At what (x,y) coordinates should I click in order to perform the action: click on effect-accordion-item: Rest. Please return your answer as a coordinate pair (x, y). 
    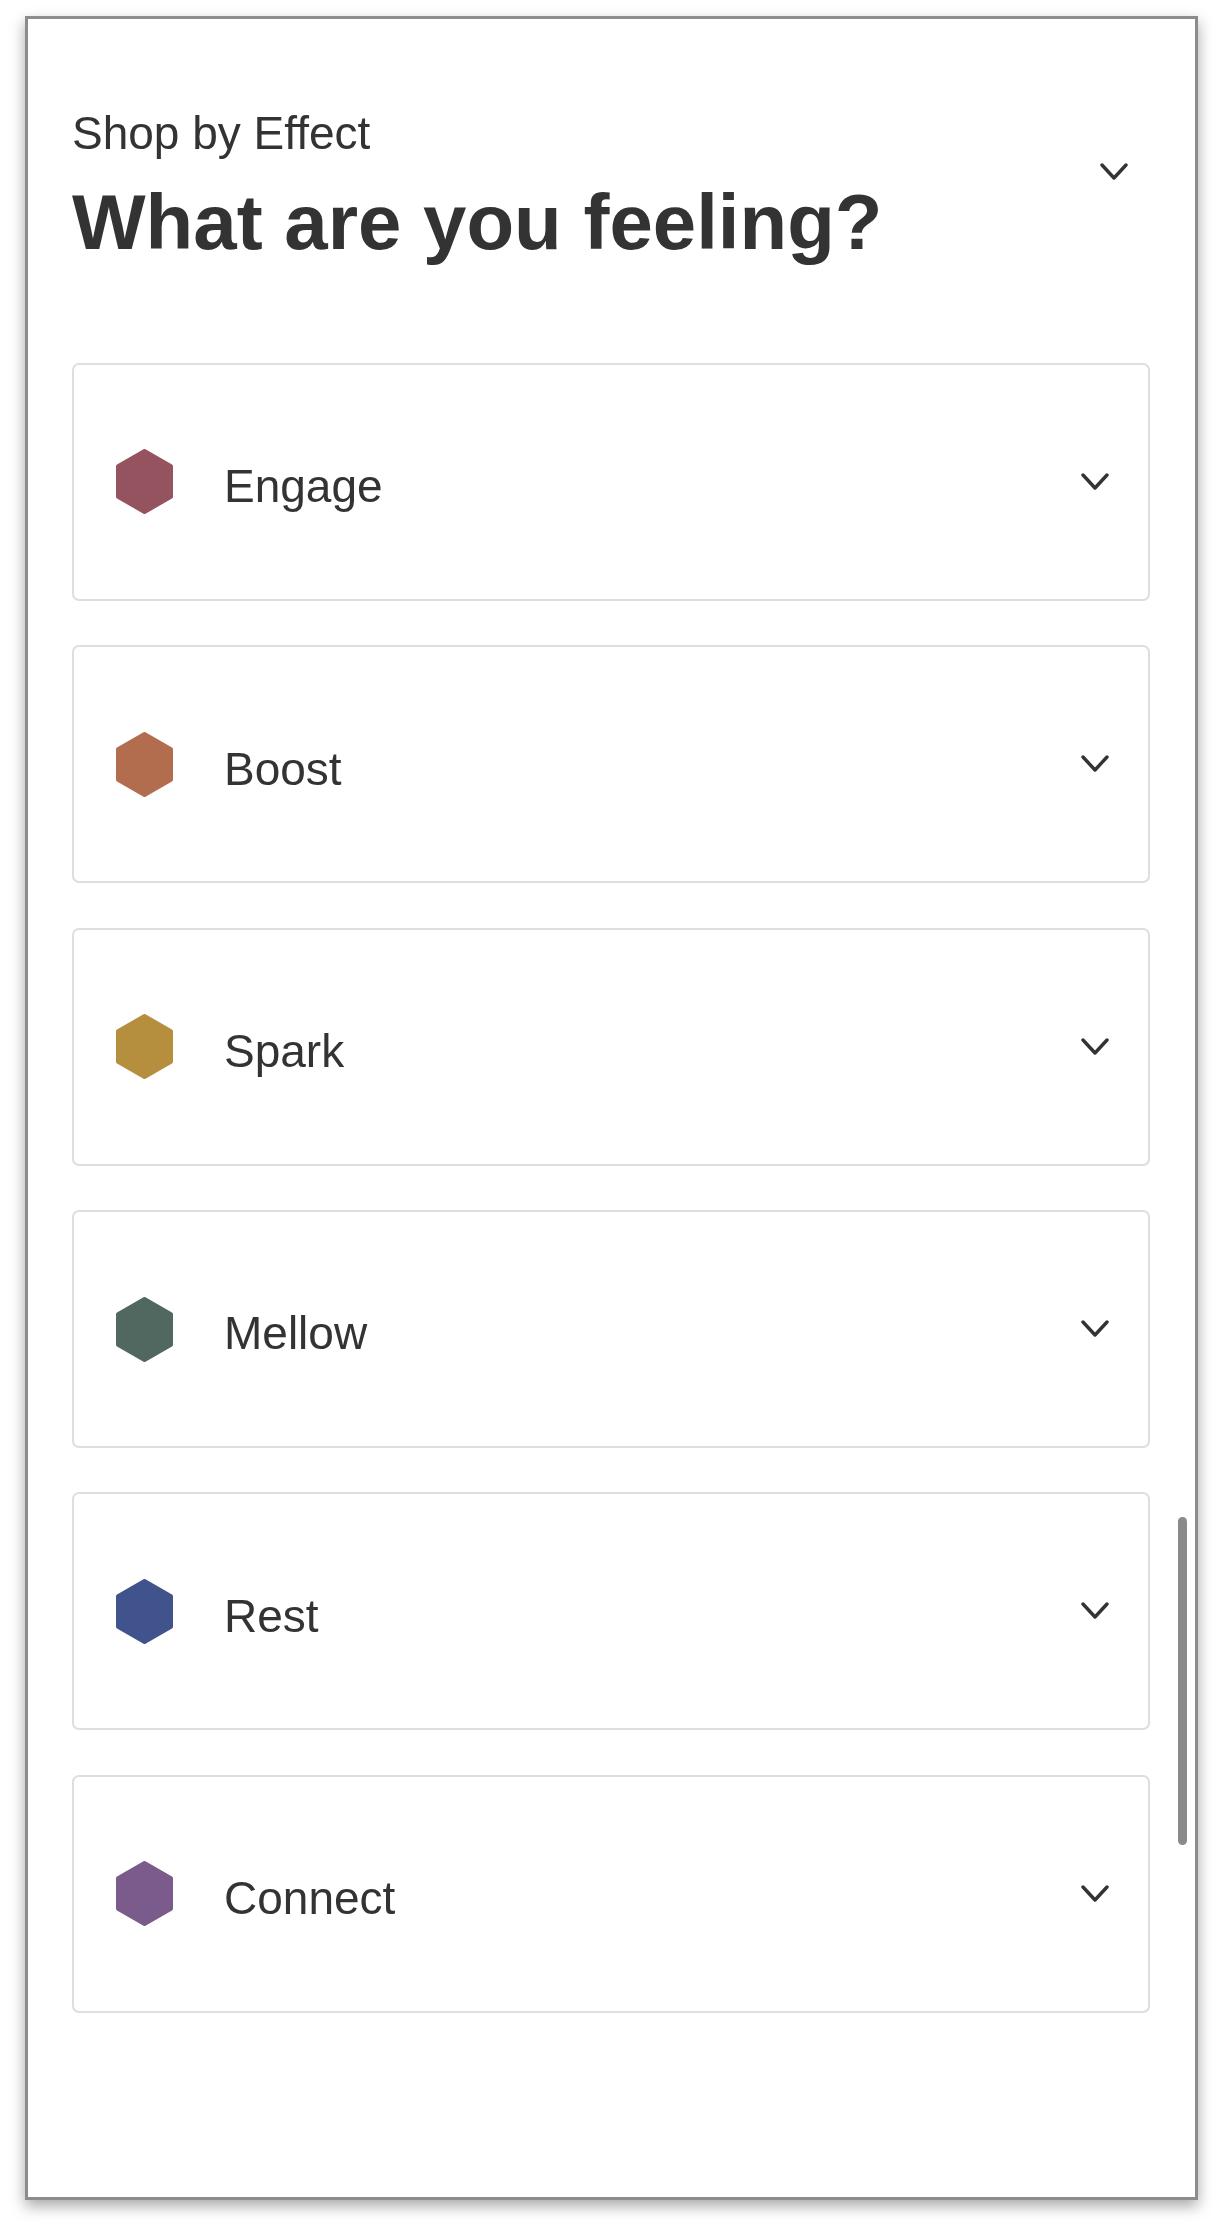
    Looking at the image, I should click on (611, 1611).